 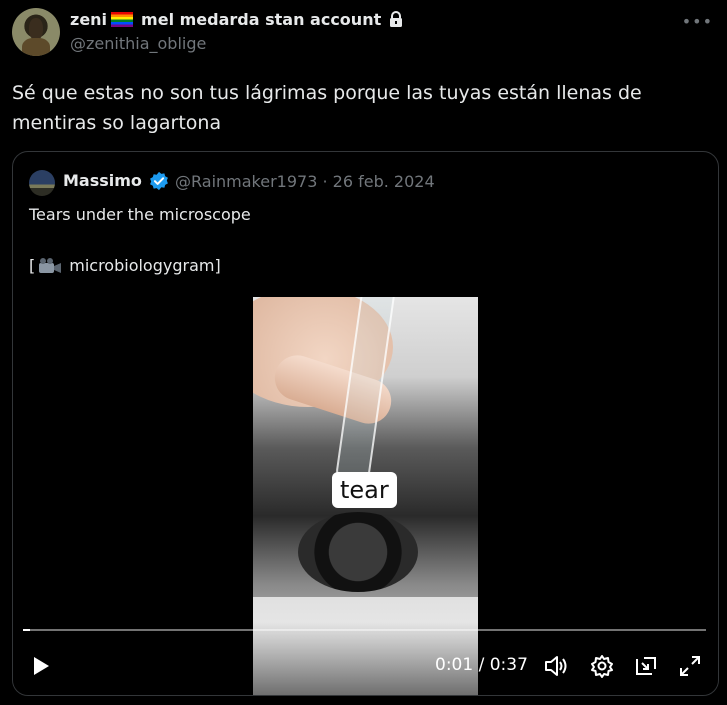 I want to click on play-icon, so click(x=41, y=666).